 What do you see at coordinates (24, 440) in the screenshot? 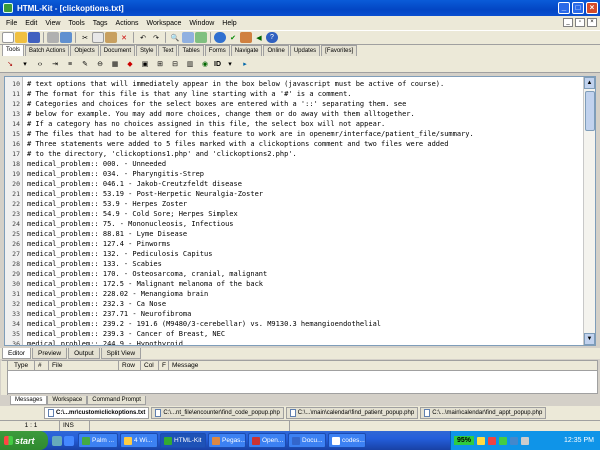
I see `start-button: start` at bounding box center [24, 440].